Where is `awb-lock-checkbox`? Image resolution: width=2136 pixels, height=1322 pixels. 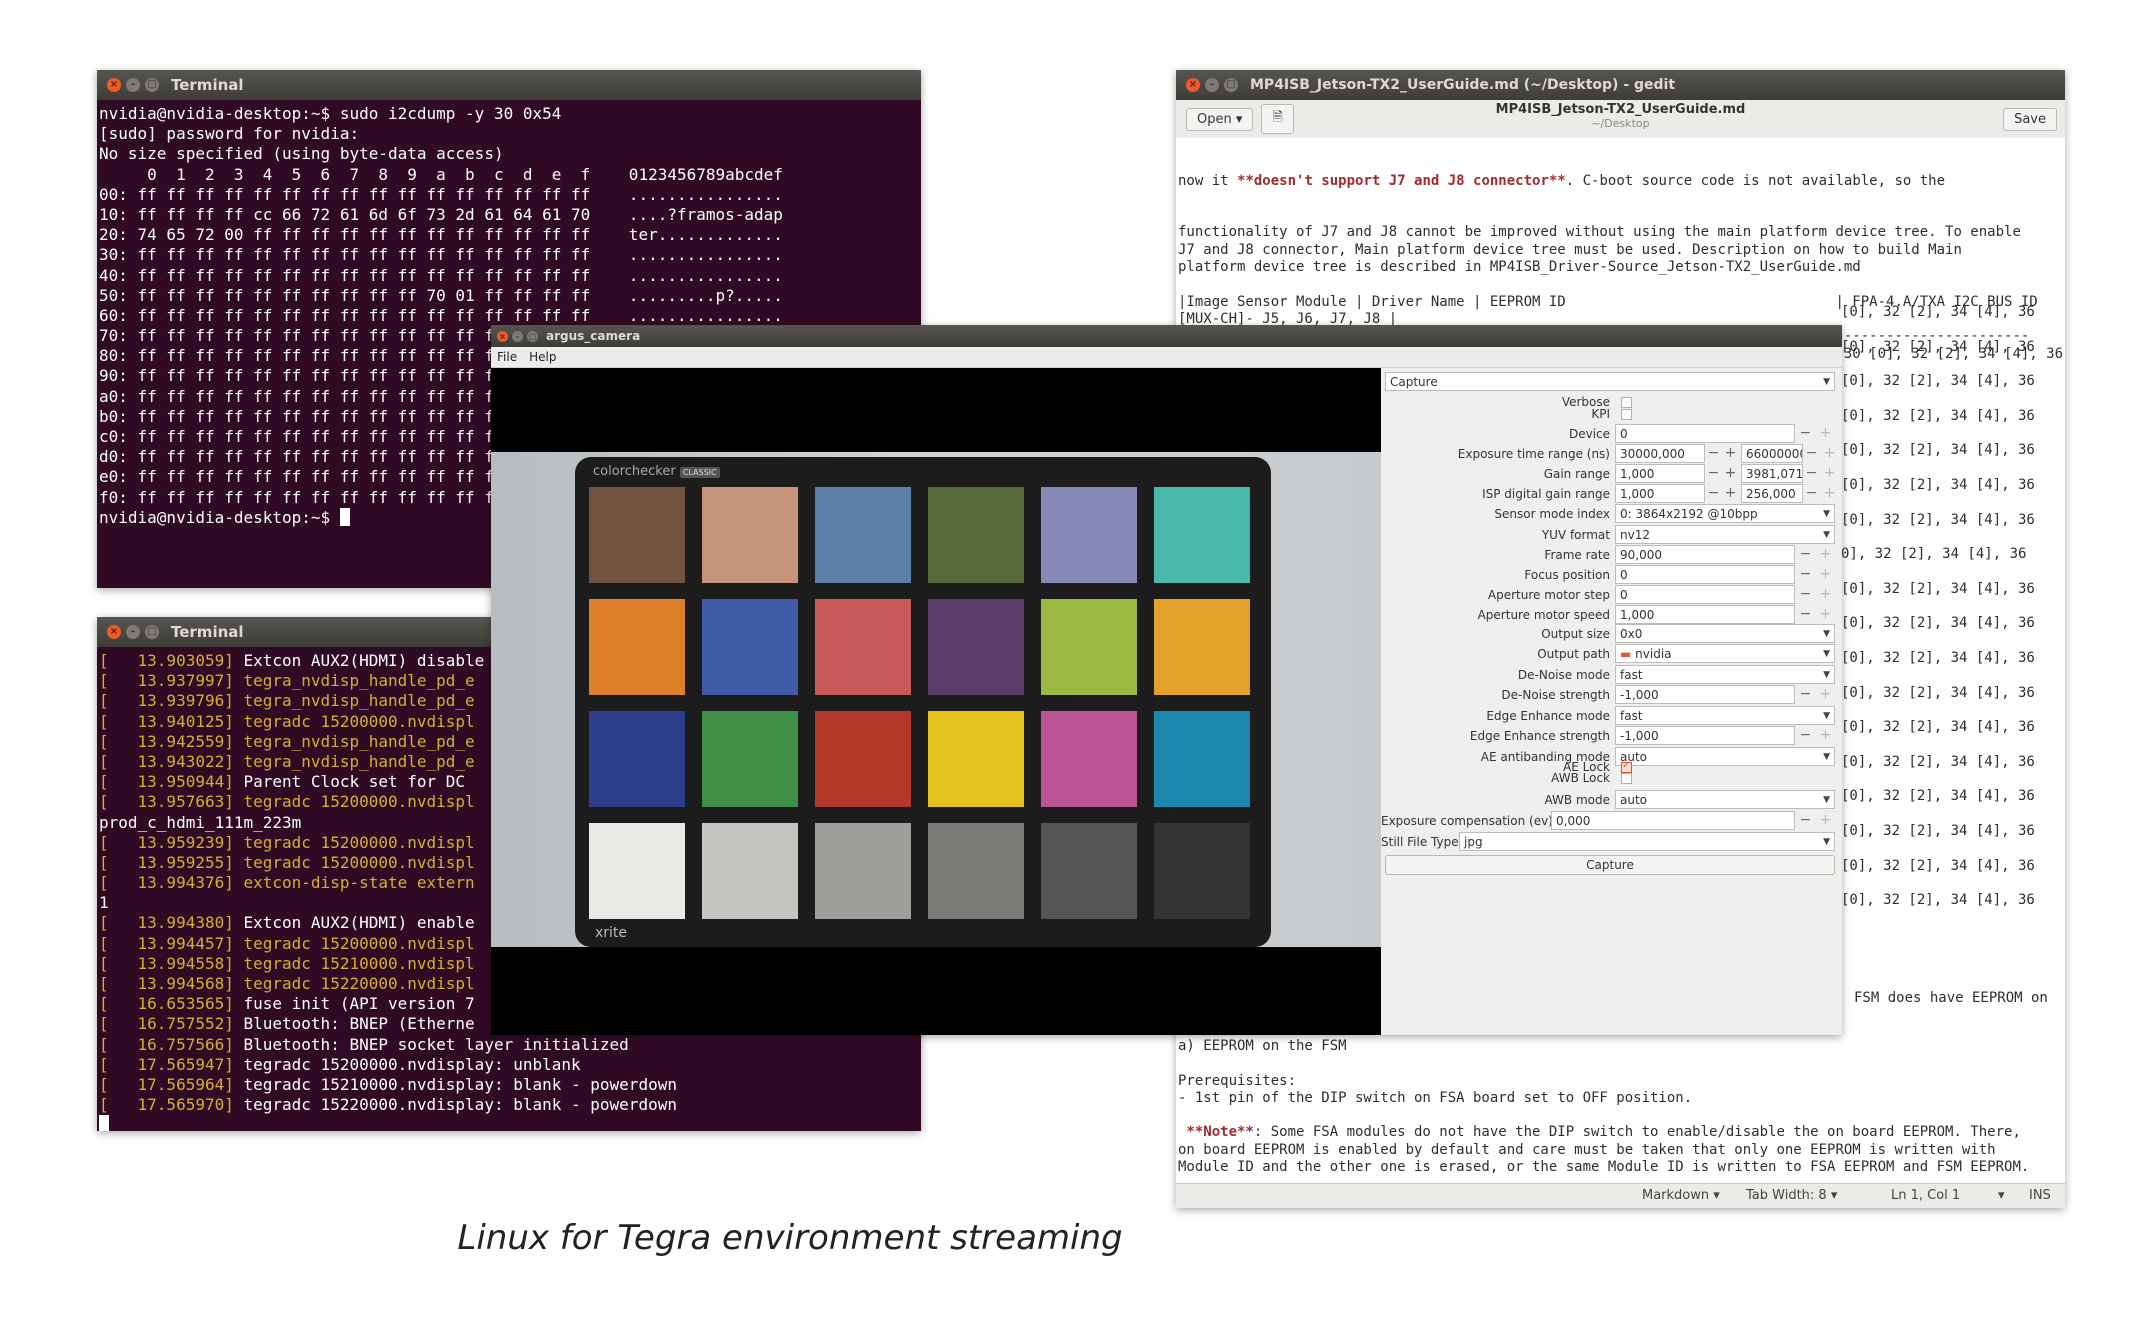
awb-lock-checkbox is located at coordinates (1626, 778).